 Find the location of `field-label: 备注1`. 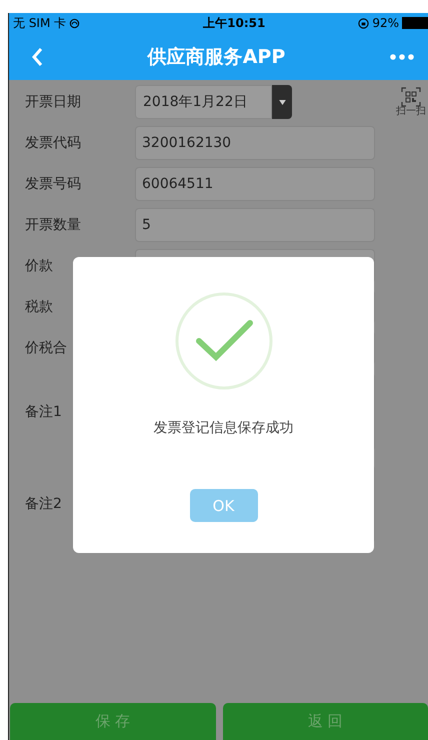

field-label: 备注1 is located at coordinates (43, 412).